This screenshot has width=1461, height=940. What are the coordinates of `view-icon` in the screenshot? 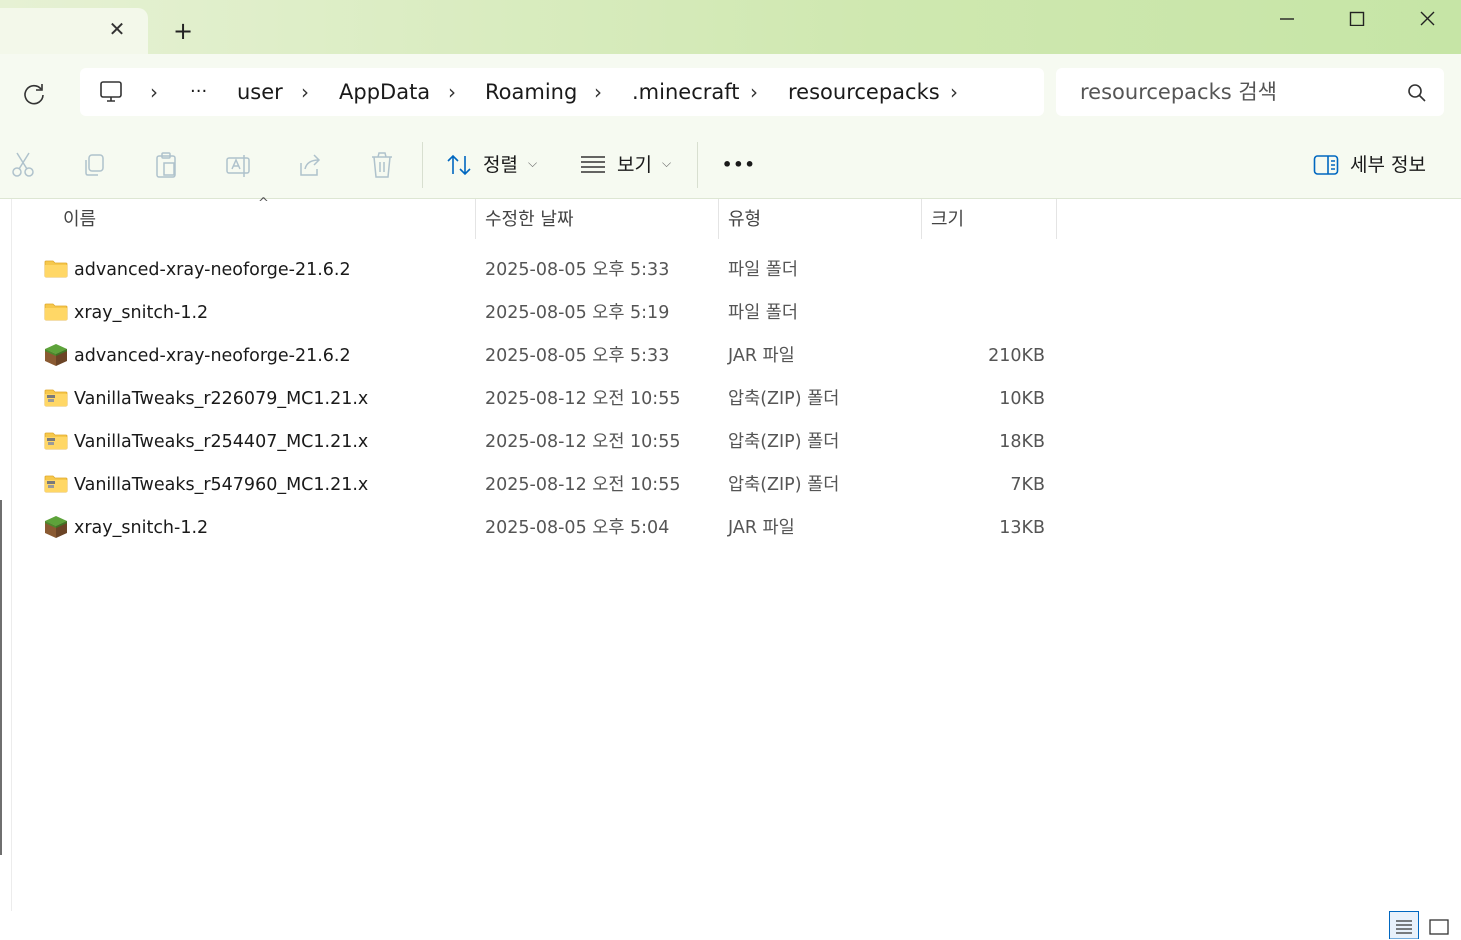 It's located at (593, 165).